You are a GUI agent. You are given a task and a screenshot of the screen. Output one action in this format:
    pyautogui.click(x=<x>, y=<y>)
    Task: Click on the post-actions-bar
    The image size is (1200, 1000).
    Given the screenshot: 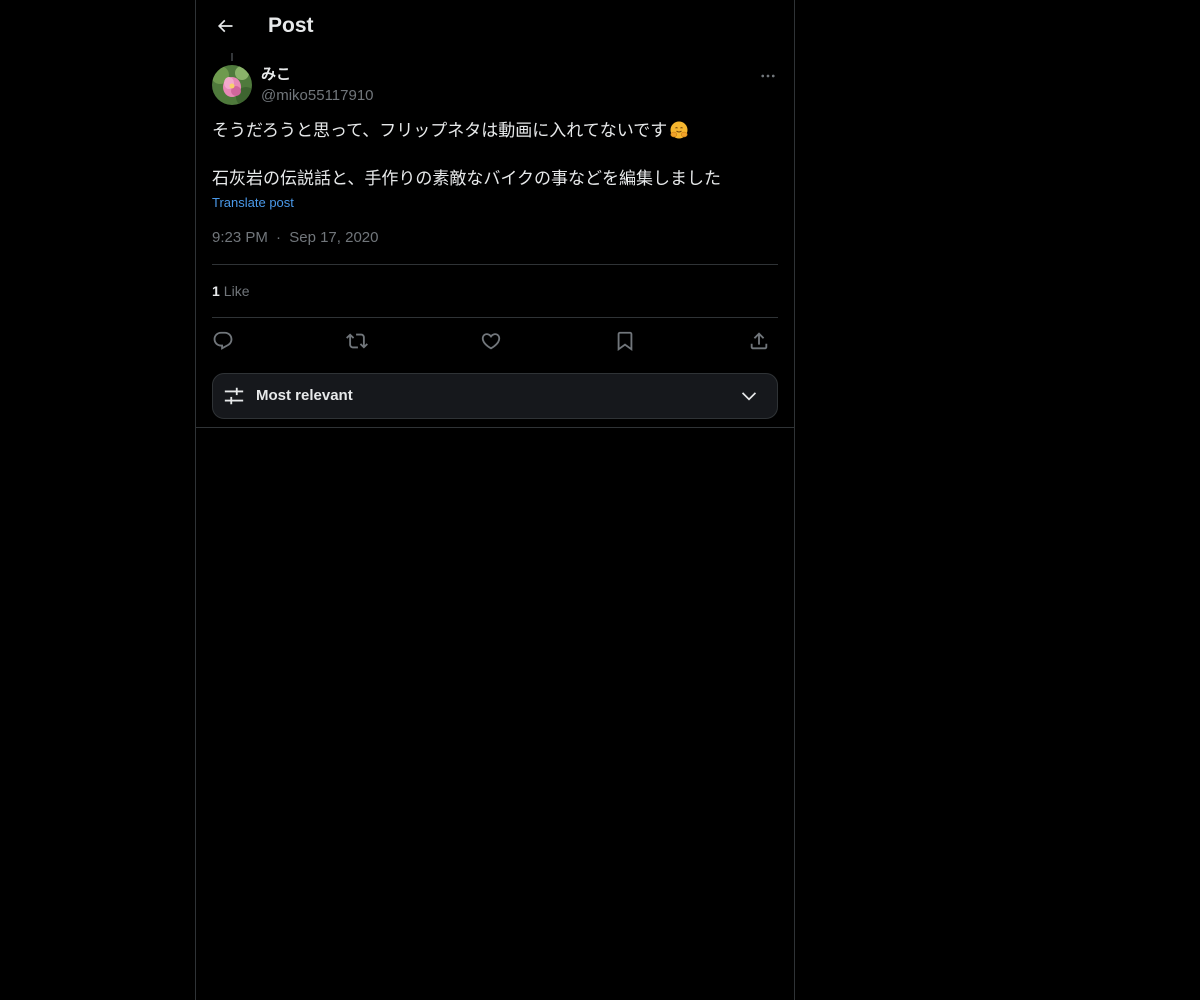 What is the action you would take?
    pyautogui.click(x=495, y=341)
    